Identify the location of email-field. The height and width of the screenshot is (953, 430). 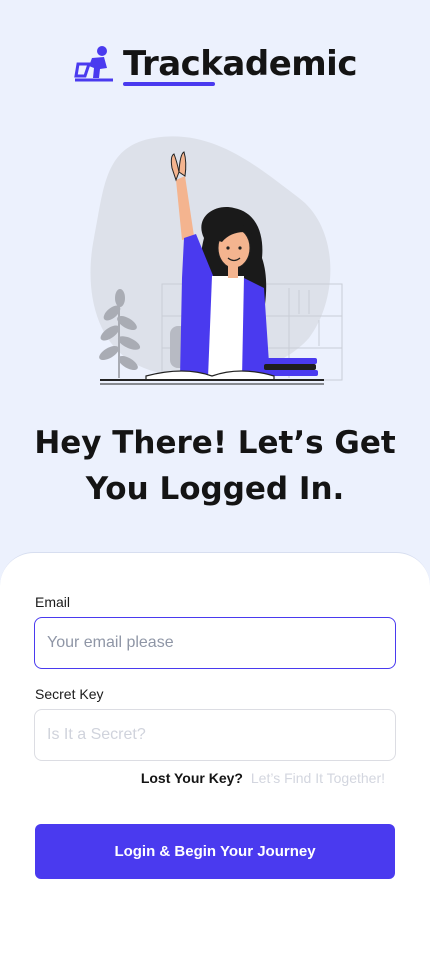
(215, 643).